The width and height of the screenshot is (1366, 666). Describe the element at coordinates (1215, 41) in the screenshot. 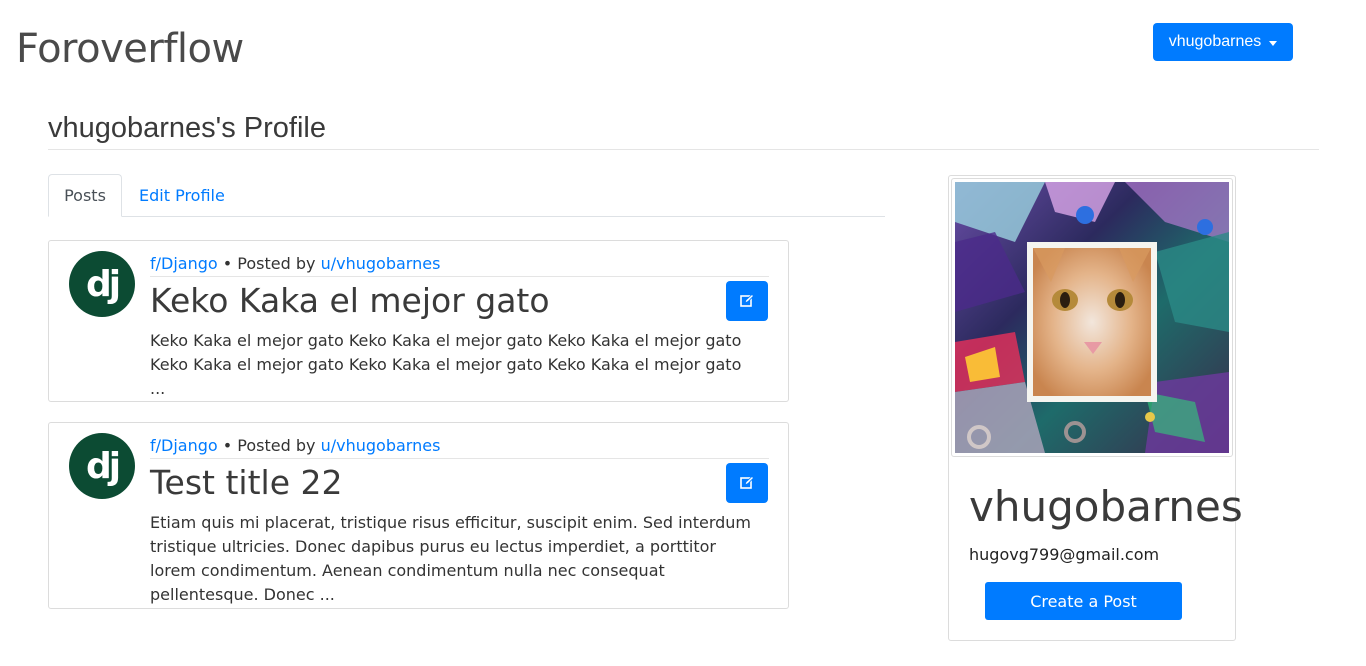

I see `user-menu-label: vhugobarnes` at that location.